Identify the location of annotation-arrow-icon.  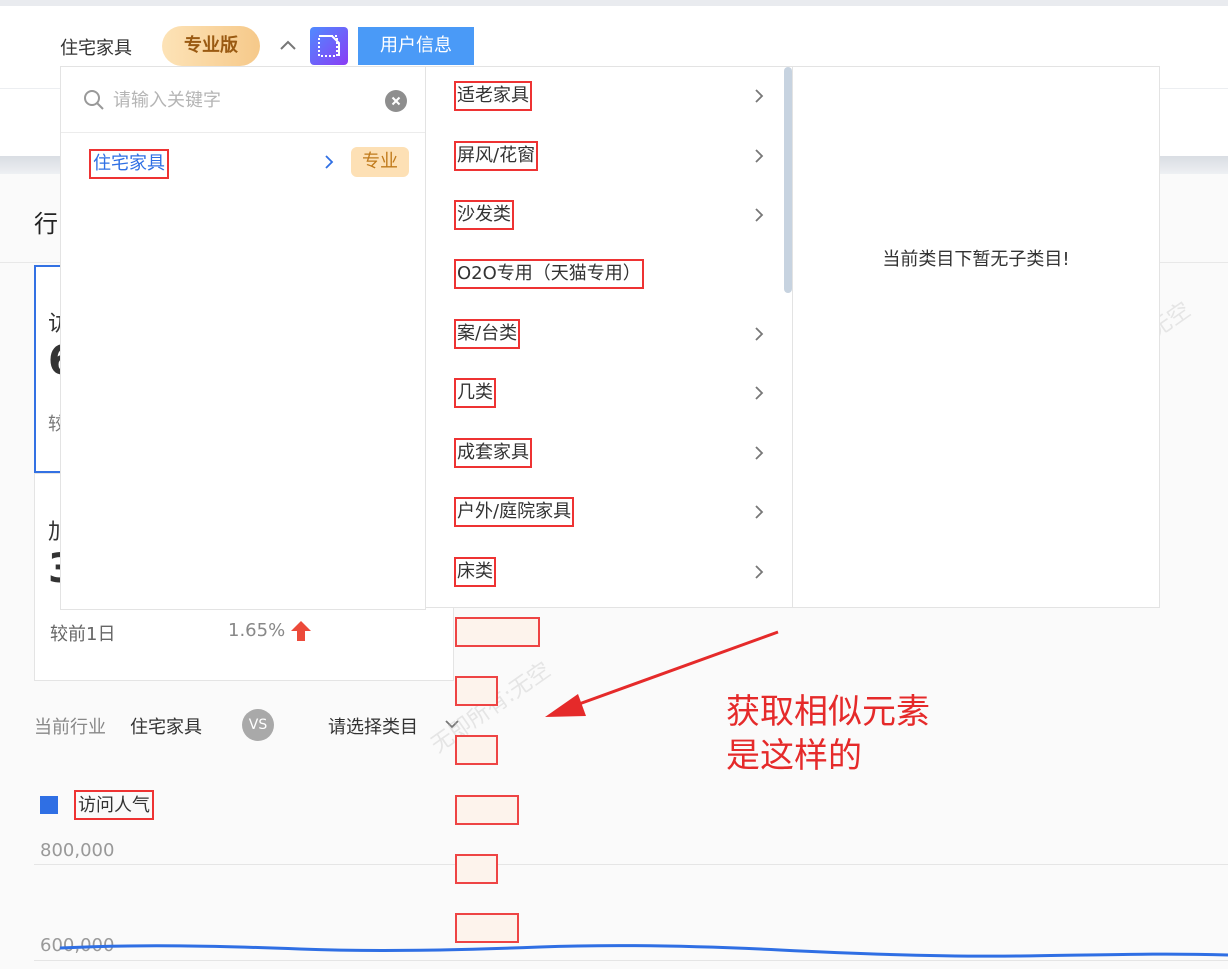
(662, 673).